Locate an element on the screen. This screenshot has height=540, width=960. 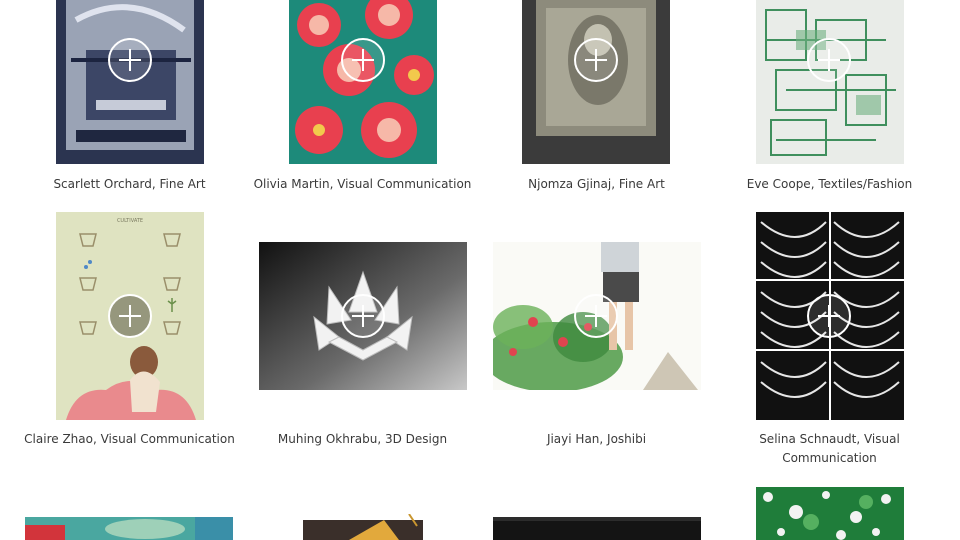
artwork-caption: Scarlett Orchard, Fine Art is located at coordinates (129, 184).